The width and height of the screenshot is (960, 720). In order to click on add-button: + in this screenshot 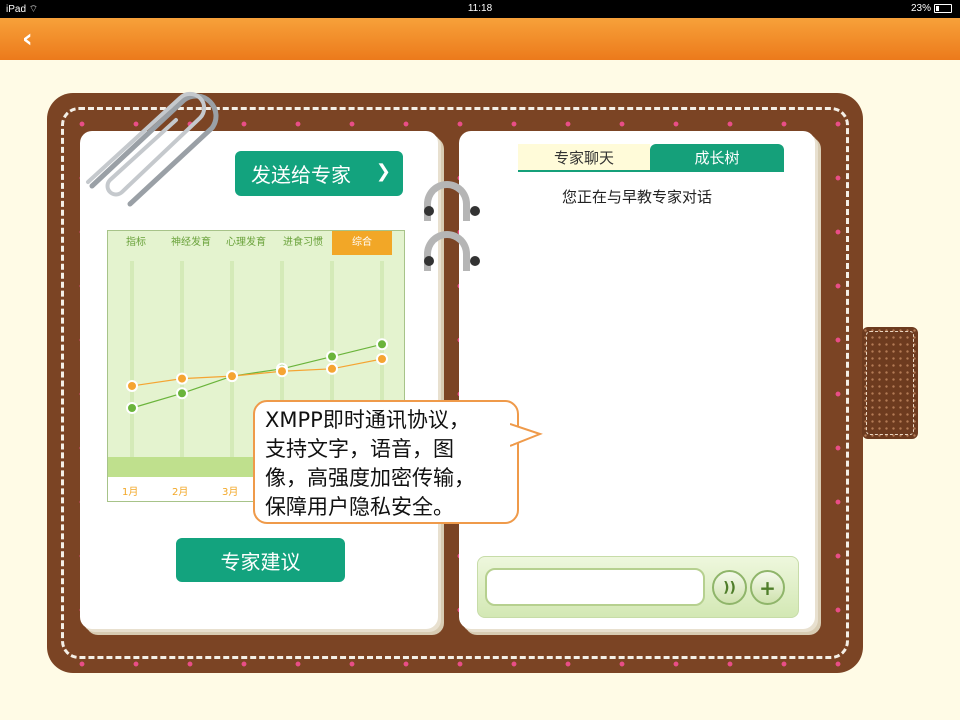, I will do `click(767, 587)`.